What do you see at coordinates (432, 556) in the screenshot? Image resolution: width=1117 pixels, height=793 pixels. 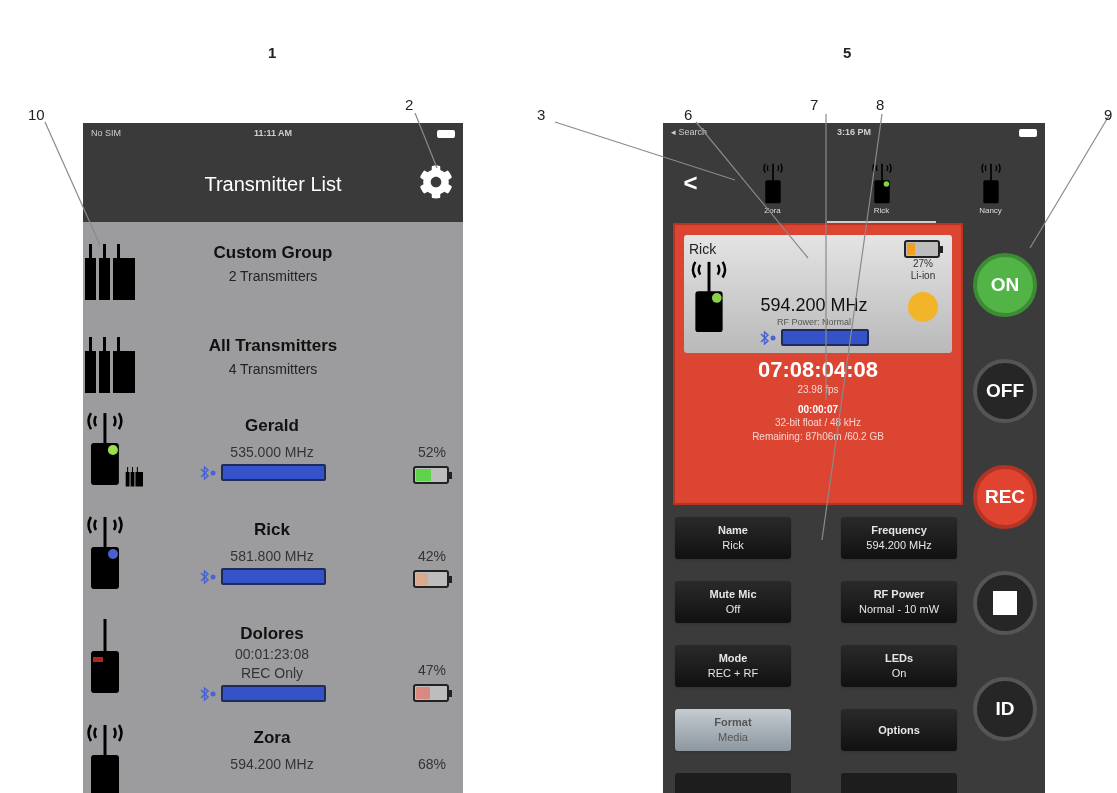 I see `battery-percent: 42%` at bounding box center [432, 556].